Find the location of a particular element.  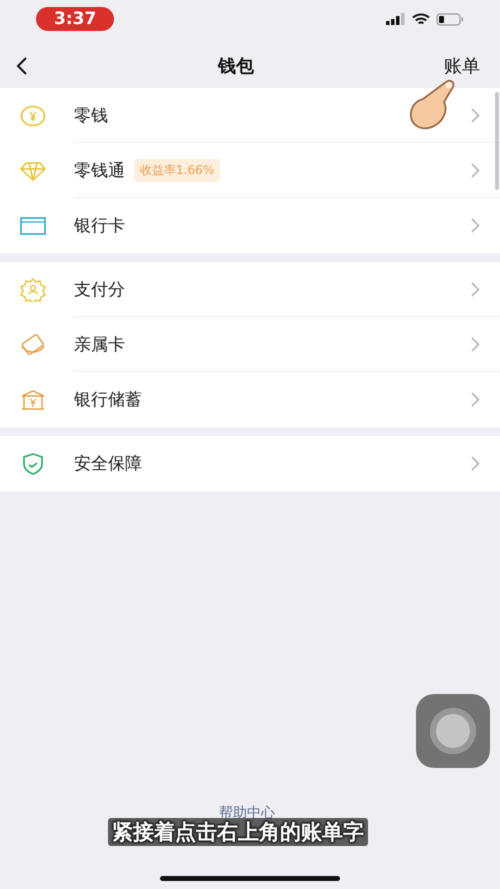

bank-icon is located at coordinates (33, 399).